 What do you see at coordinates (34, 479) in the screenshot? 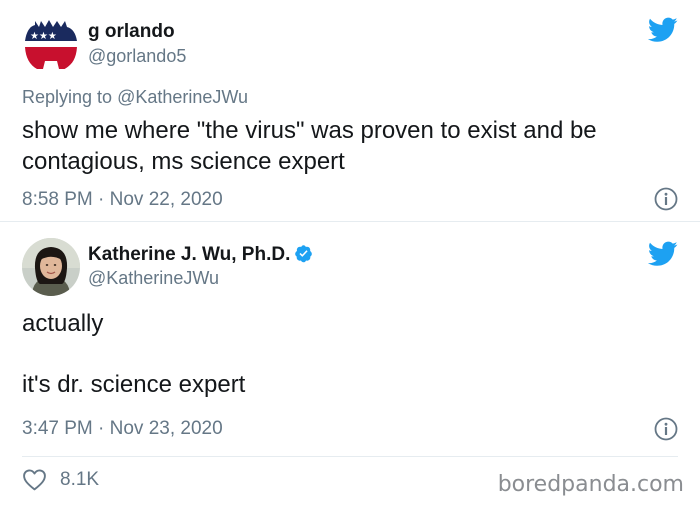
I see `heart-icon` at bounding box center [34, 479].